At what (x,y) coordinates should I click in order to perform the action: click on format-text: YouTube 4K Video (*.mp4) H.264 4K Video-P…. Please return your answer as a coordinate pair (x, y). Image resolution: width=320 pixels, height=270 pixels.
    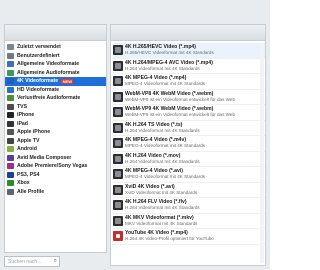
    Looking at the image, I should click on (169, 236).